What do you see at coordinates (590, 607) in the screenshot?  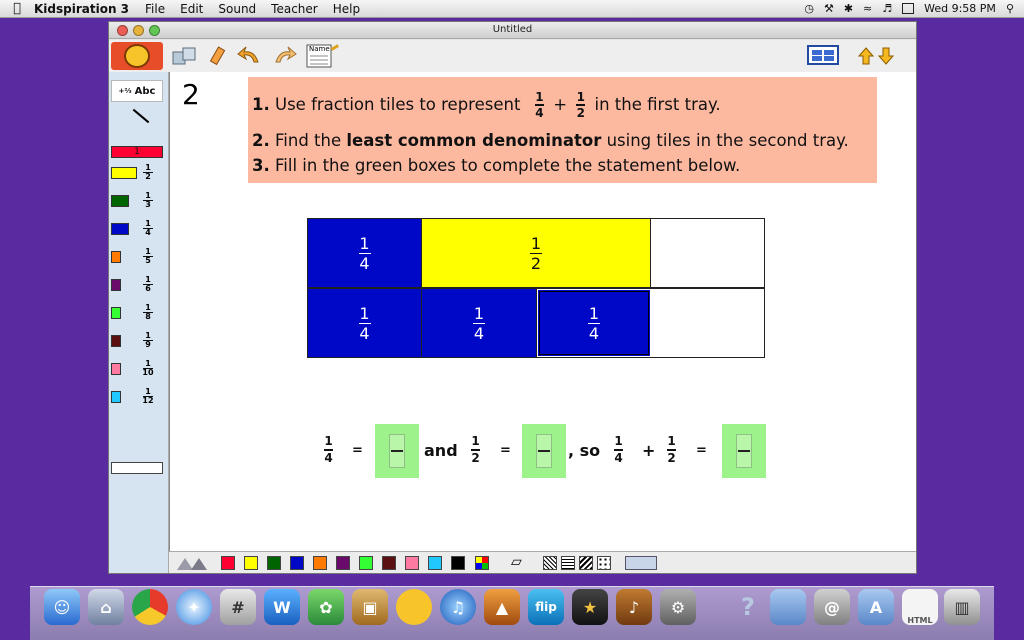 I see `imovie-icon: ★` at bounding box center [590, 607].